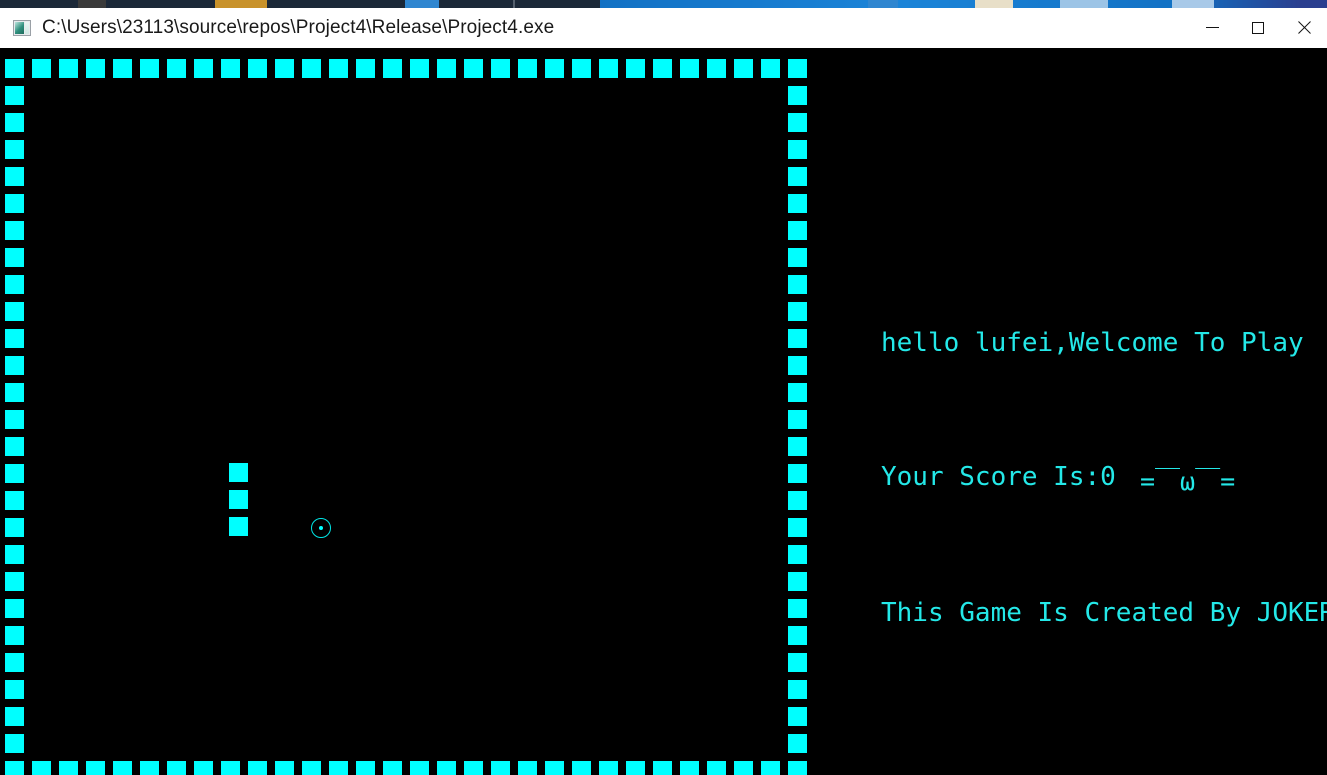  I want to click on food-item, so click(321, 528).